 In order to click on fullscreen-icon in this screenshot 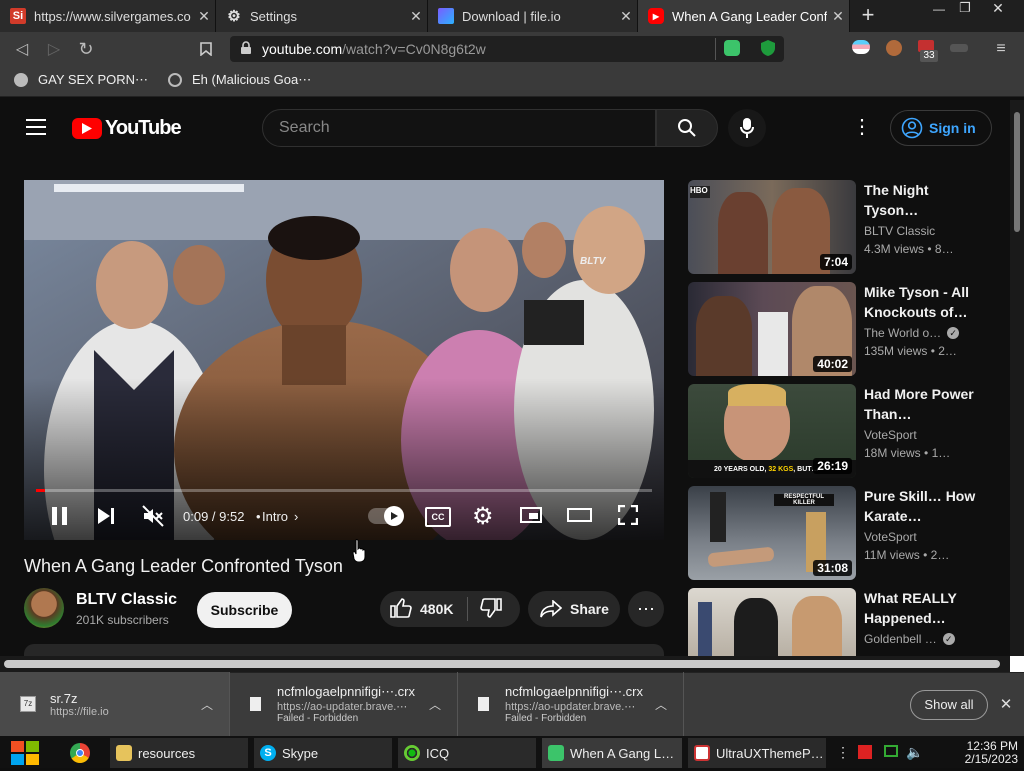, I will do `click(628, 517)`.